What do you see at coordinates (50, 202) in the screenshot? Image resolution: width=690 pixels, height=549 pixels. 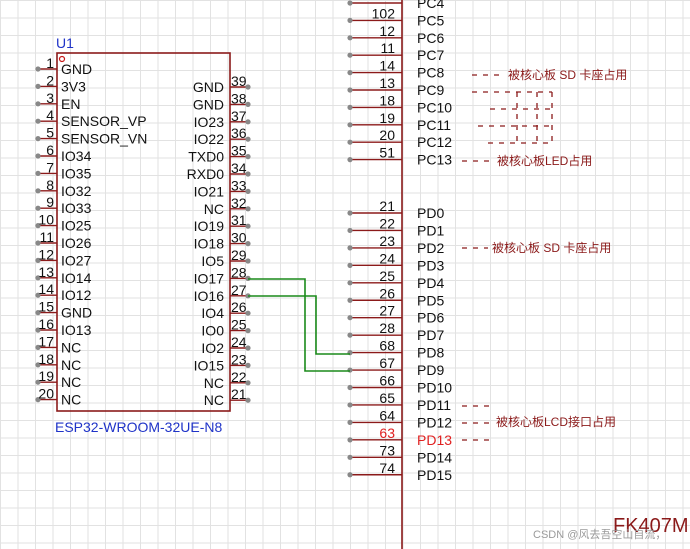 I see `pin-number: 9` at bounding box center [50, 202].